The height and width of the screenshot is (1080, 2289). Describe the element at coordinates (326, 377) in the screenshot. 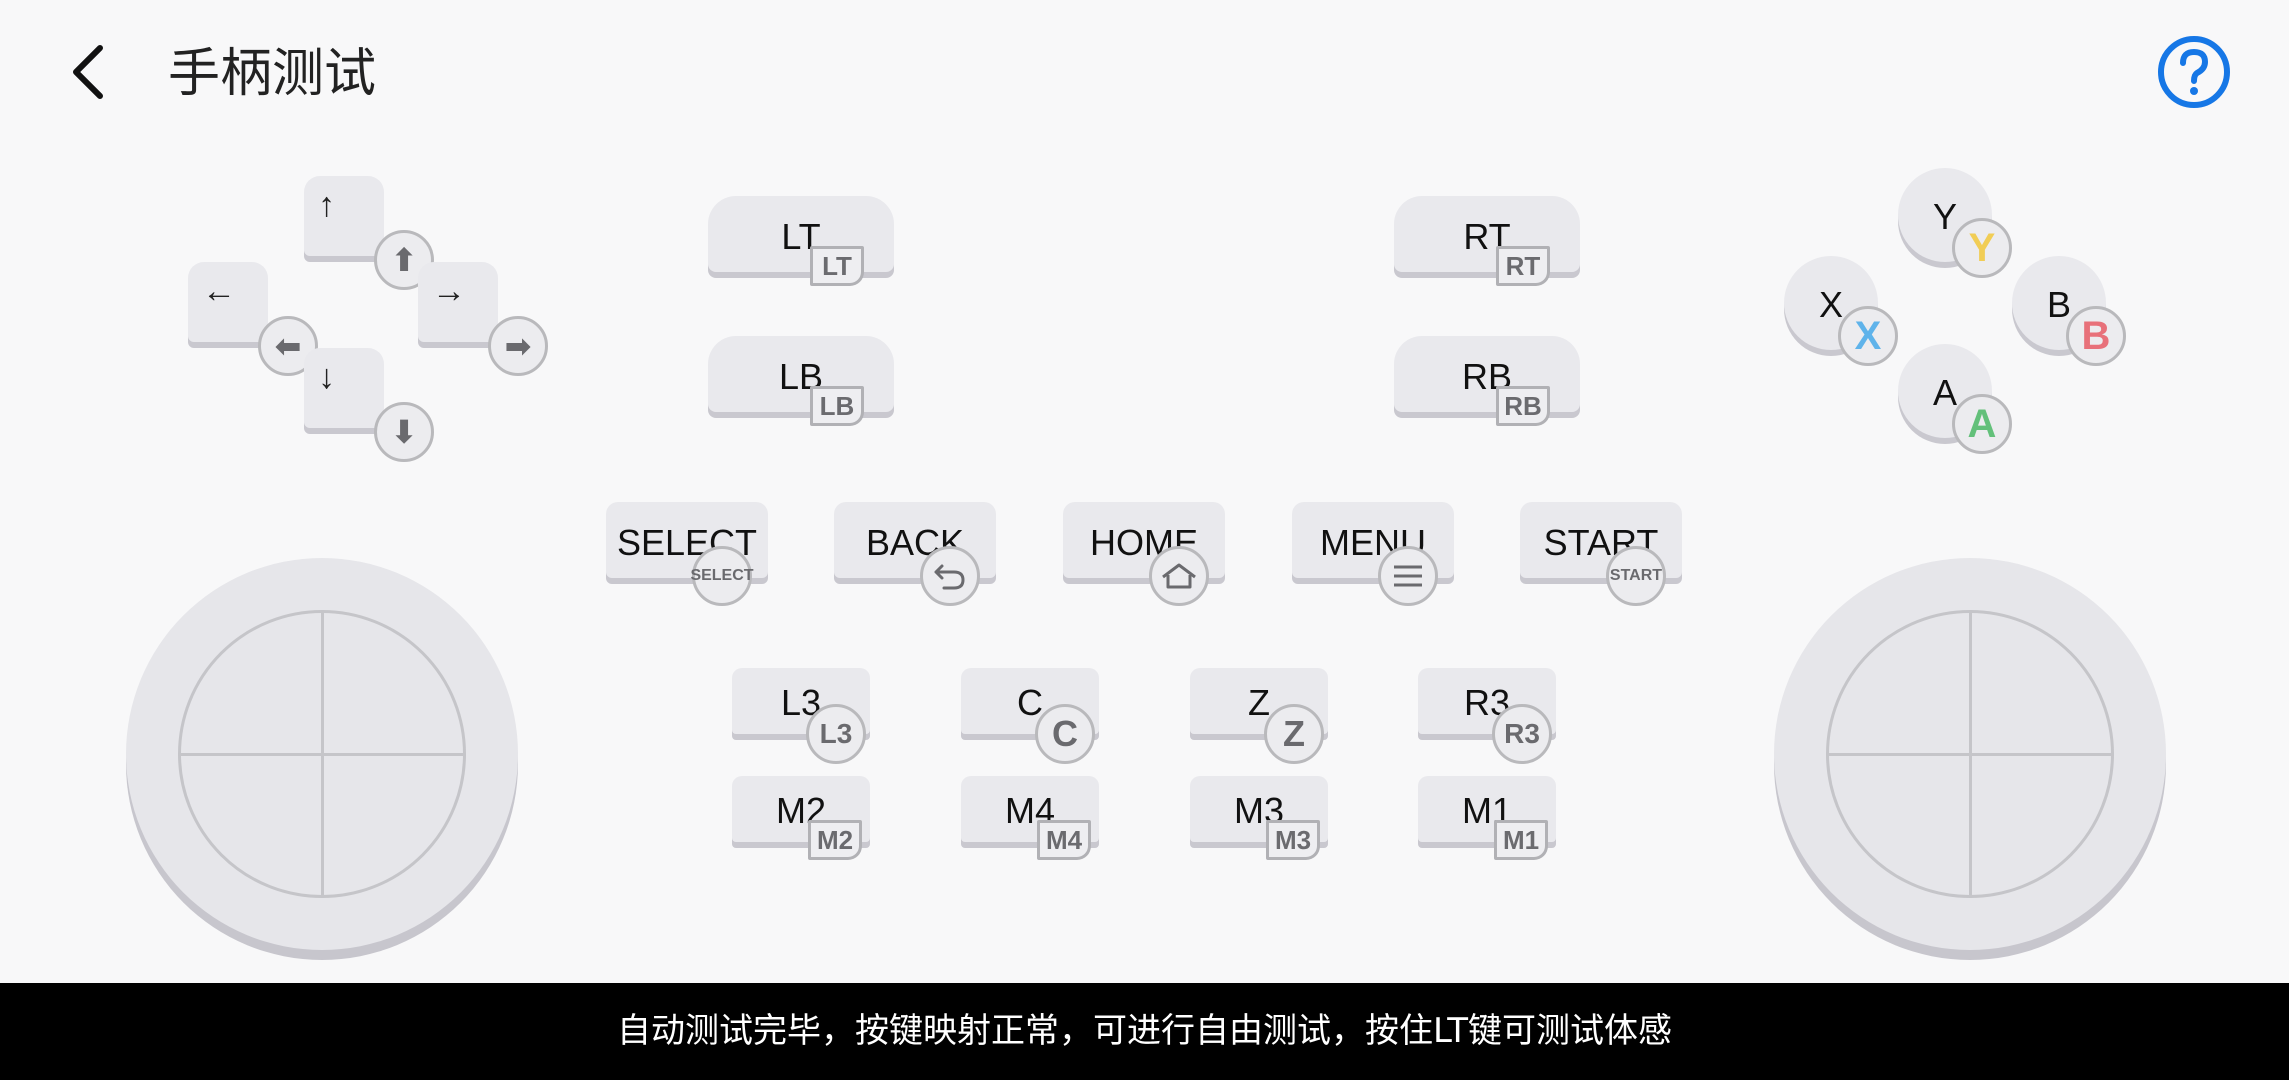

I see `arrow-down-icon: ↓` at that location.